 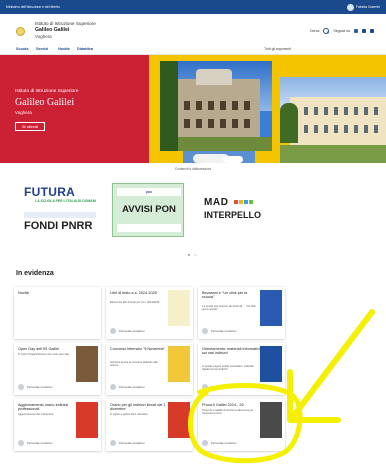 I want to click on arrow-head, so click(x=314, y=396).